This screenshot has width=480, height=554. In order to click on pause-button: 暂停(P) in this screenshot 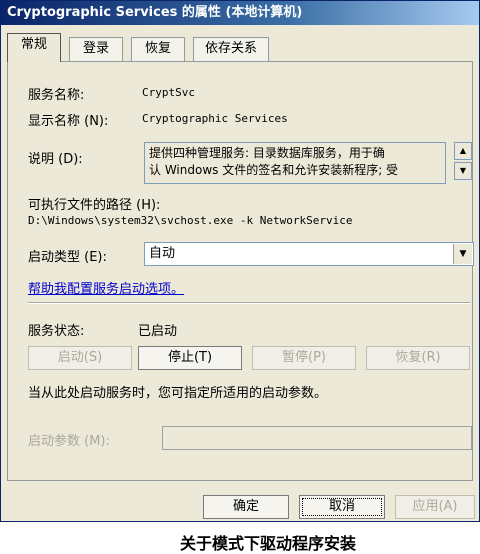, I will do `click(304, 358)`.